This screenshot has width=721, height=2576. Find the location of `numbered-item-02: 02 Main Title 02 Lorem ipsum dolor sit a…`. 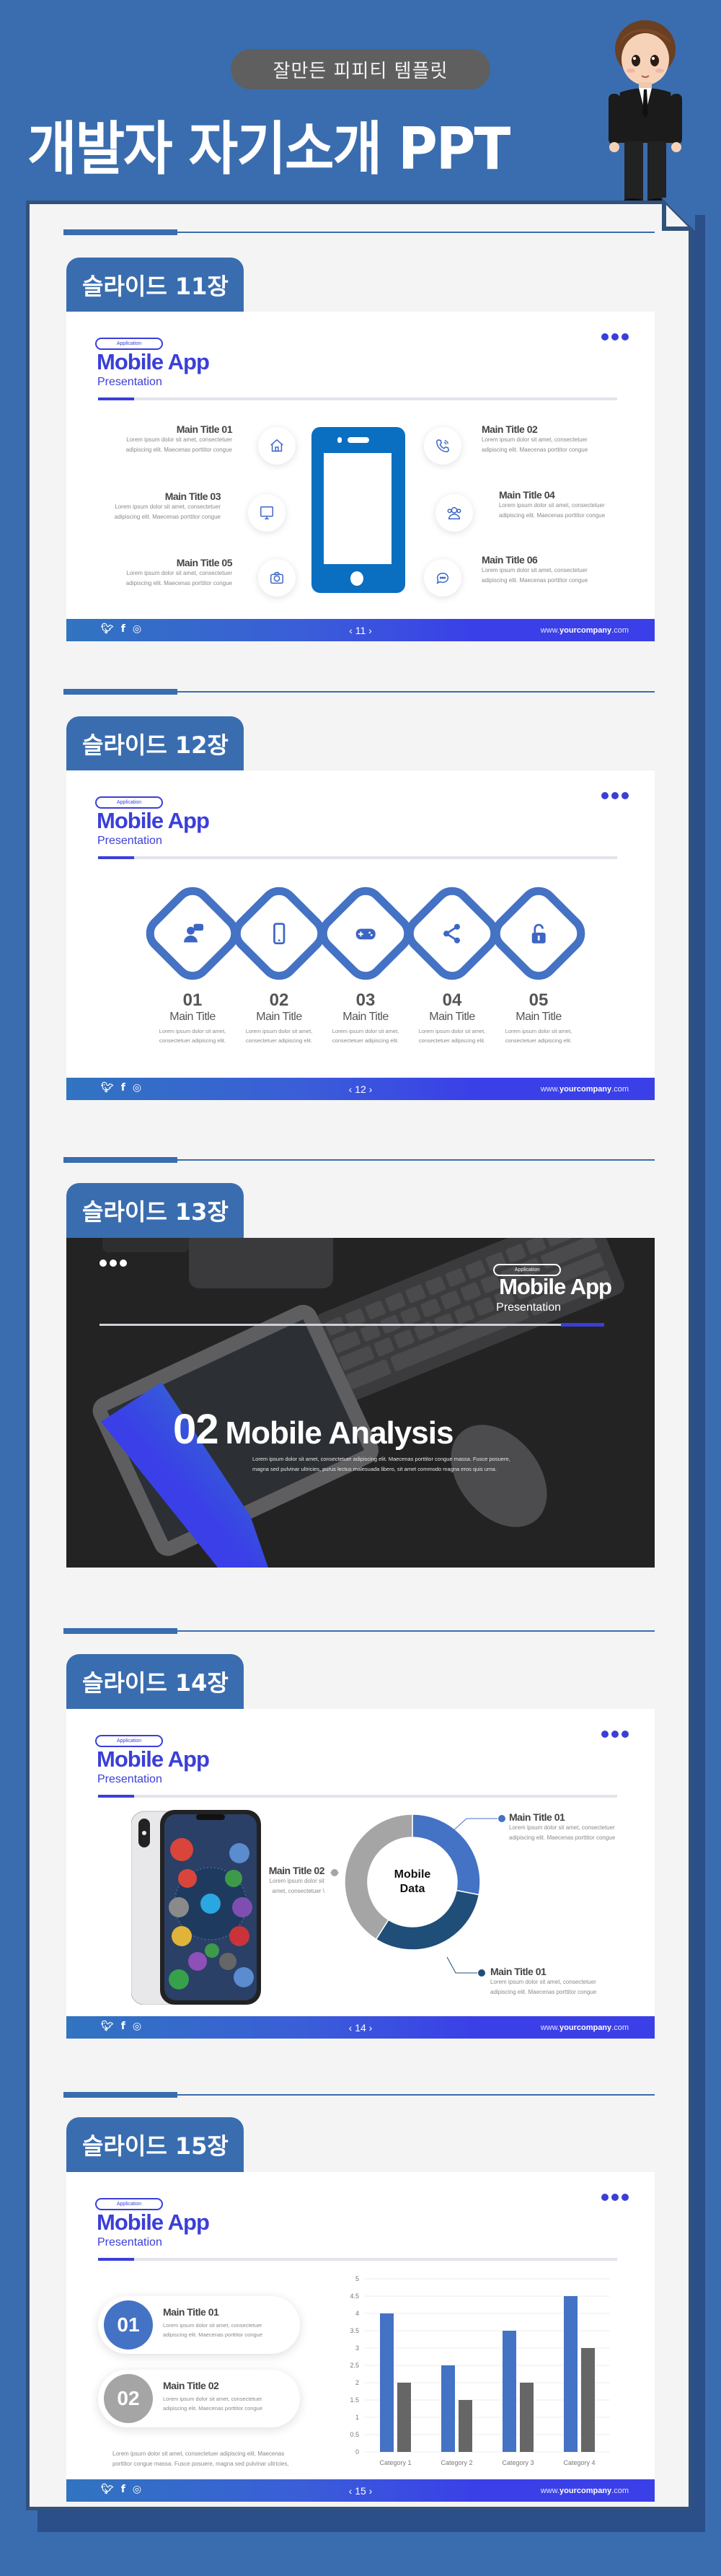

numbered-item-02: 02 Main Title 02 Lorem ipsum dolor sit a… is located at coordinates (199, 2398).